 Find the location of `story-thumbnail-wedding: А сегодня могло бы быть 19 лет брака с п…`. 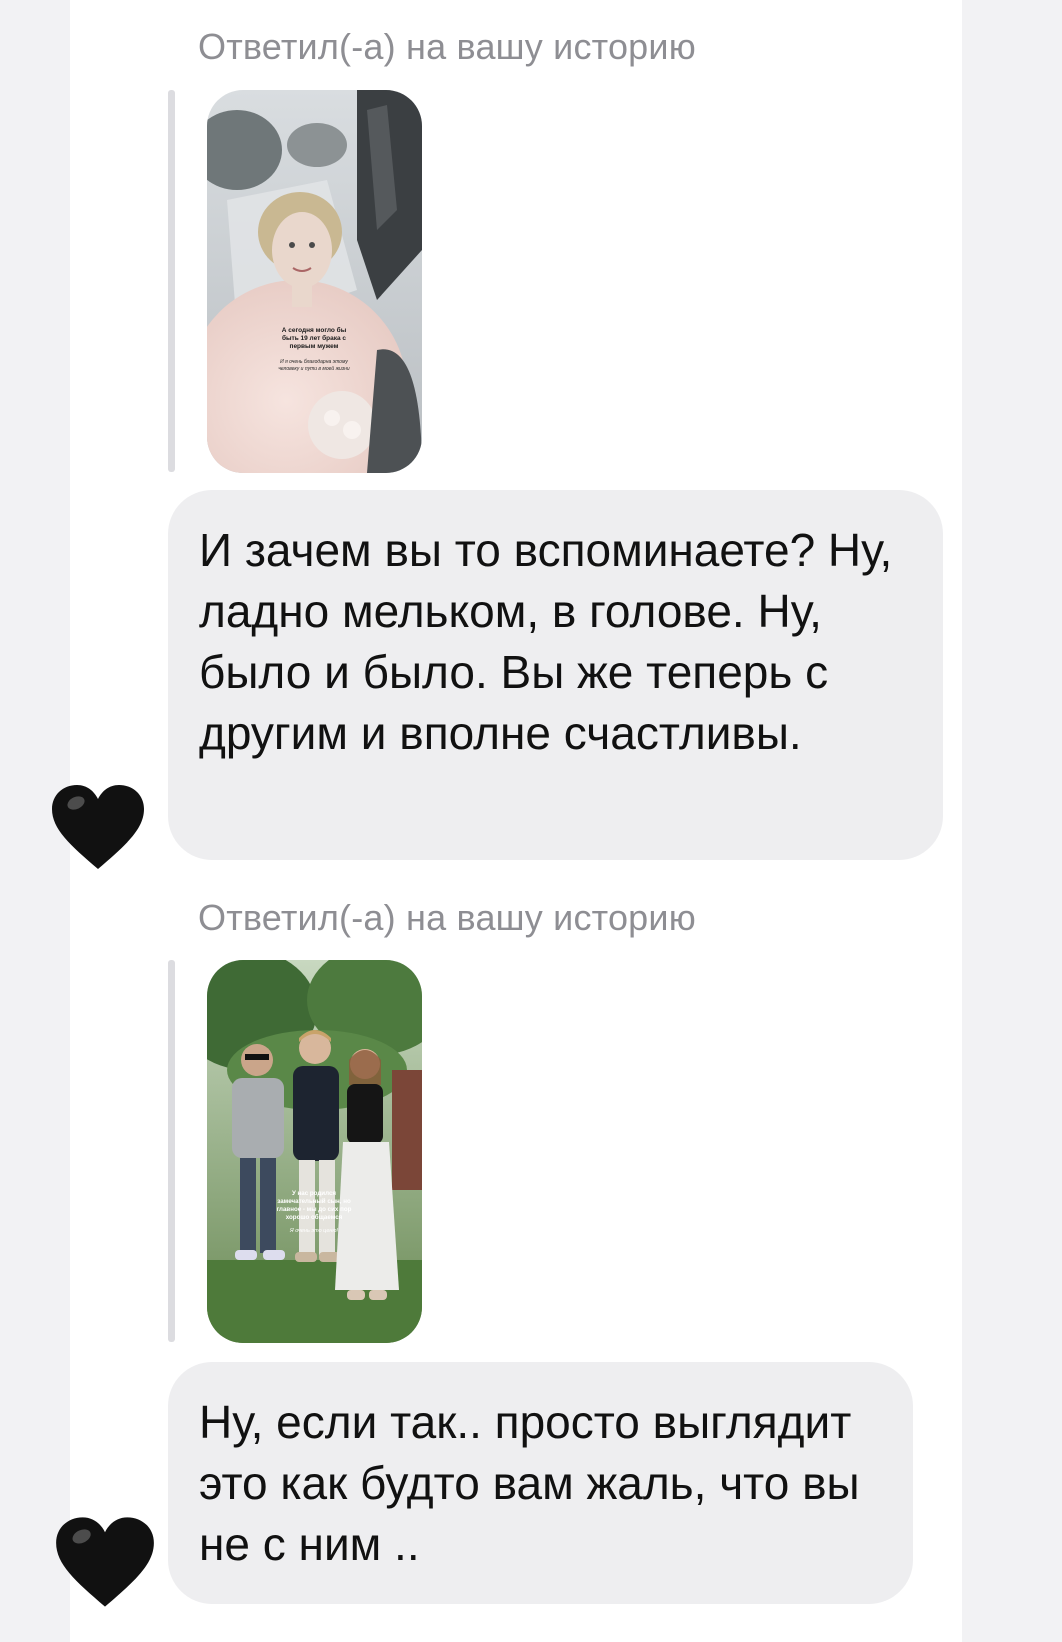

story-thumbnail-wedding: А сегодня могло бы быть 19 лет брака с п… is located at coordinates (314, 281).